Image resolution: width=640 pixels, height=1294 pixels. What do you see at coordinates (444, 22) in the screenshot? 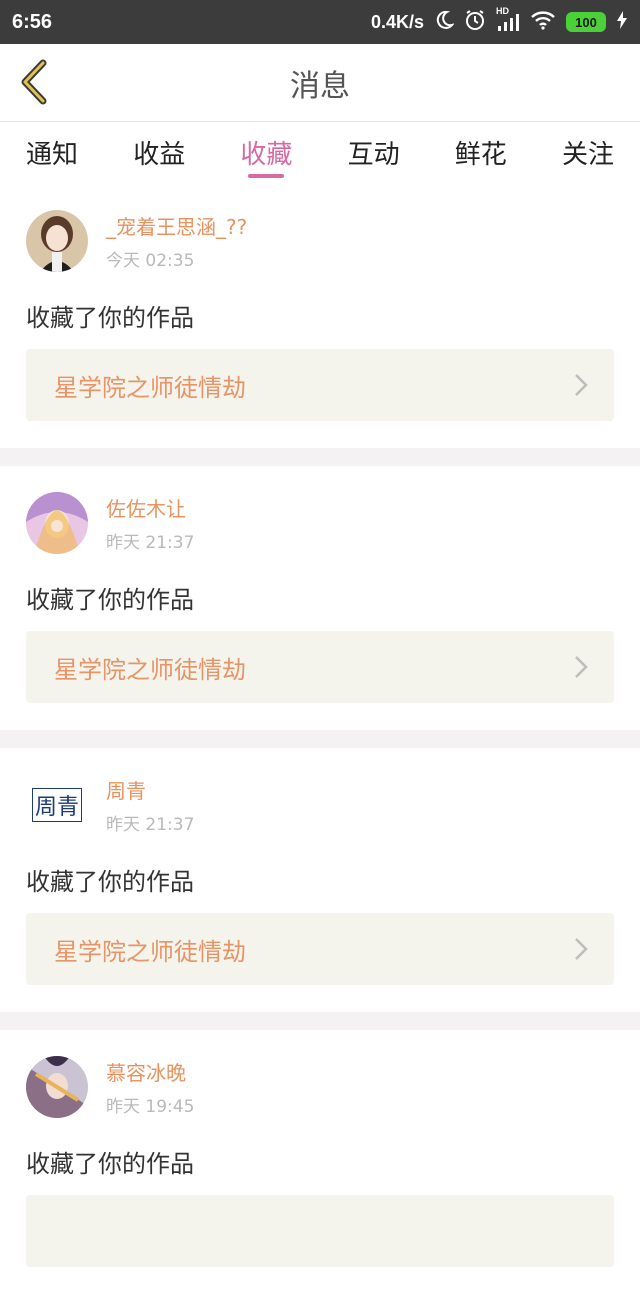
I see `moon-icon` at bounding box center [444, 22].